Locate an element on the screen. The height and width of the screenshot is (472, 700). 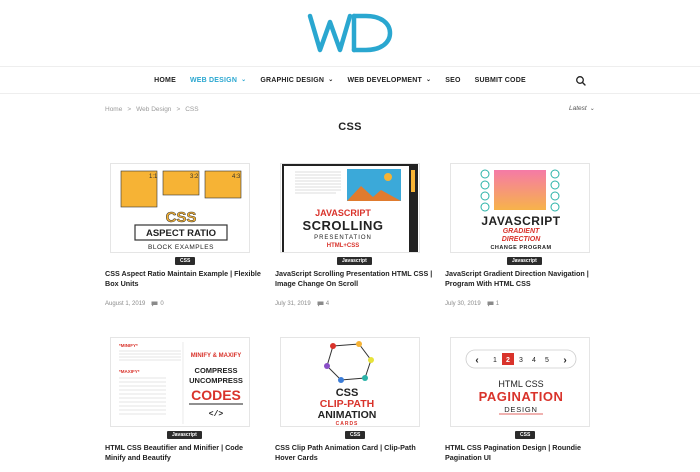
thumb-subheading: ASPECT RATIO is located at coordinates (181, 233).